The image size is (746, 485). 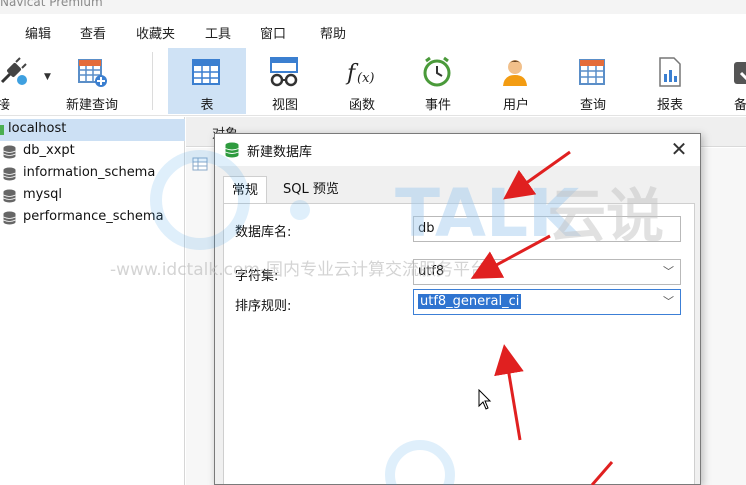 What do you see at coordinates (365, 78) in the screenshot?
I see `svg-text: (x)` at bounding box center [365, 78].